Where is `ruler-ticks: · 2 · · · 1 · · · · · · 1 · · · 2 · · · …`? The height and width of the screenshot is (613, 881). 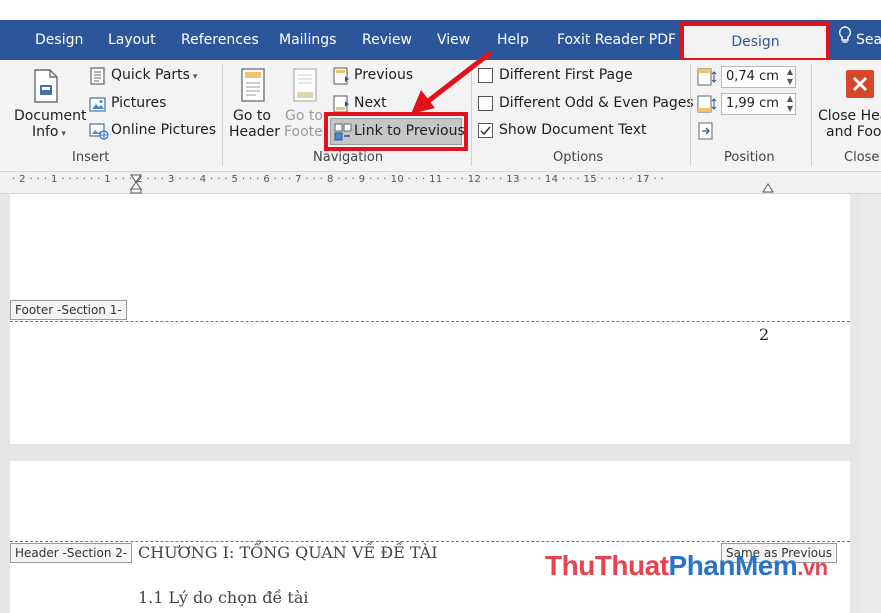 ruler-ticks: · 2 · · · 1 · · · · · · 1 · · · 2 · · · … is located at coordinates (338, 179).